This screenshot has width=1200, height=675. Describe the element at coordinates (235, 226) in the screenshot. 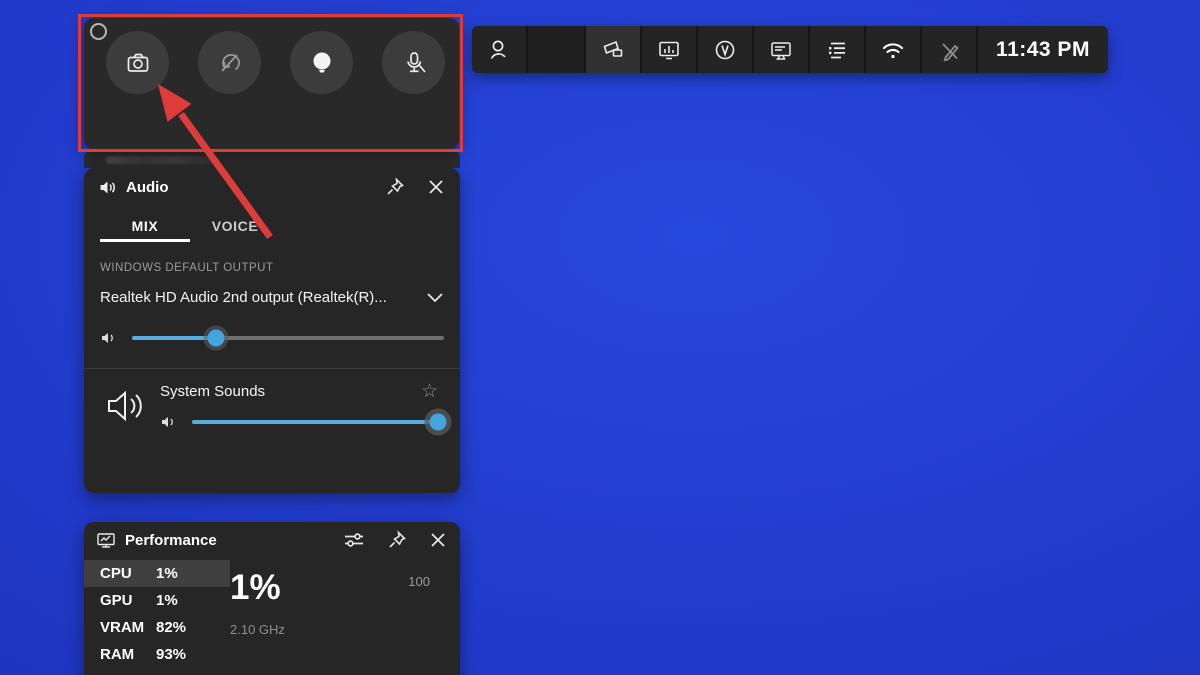

I see `tab-voice: VOICE` at that location.